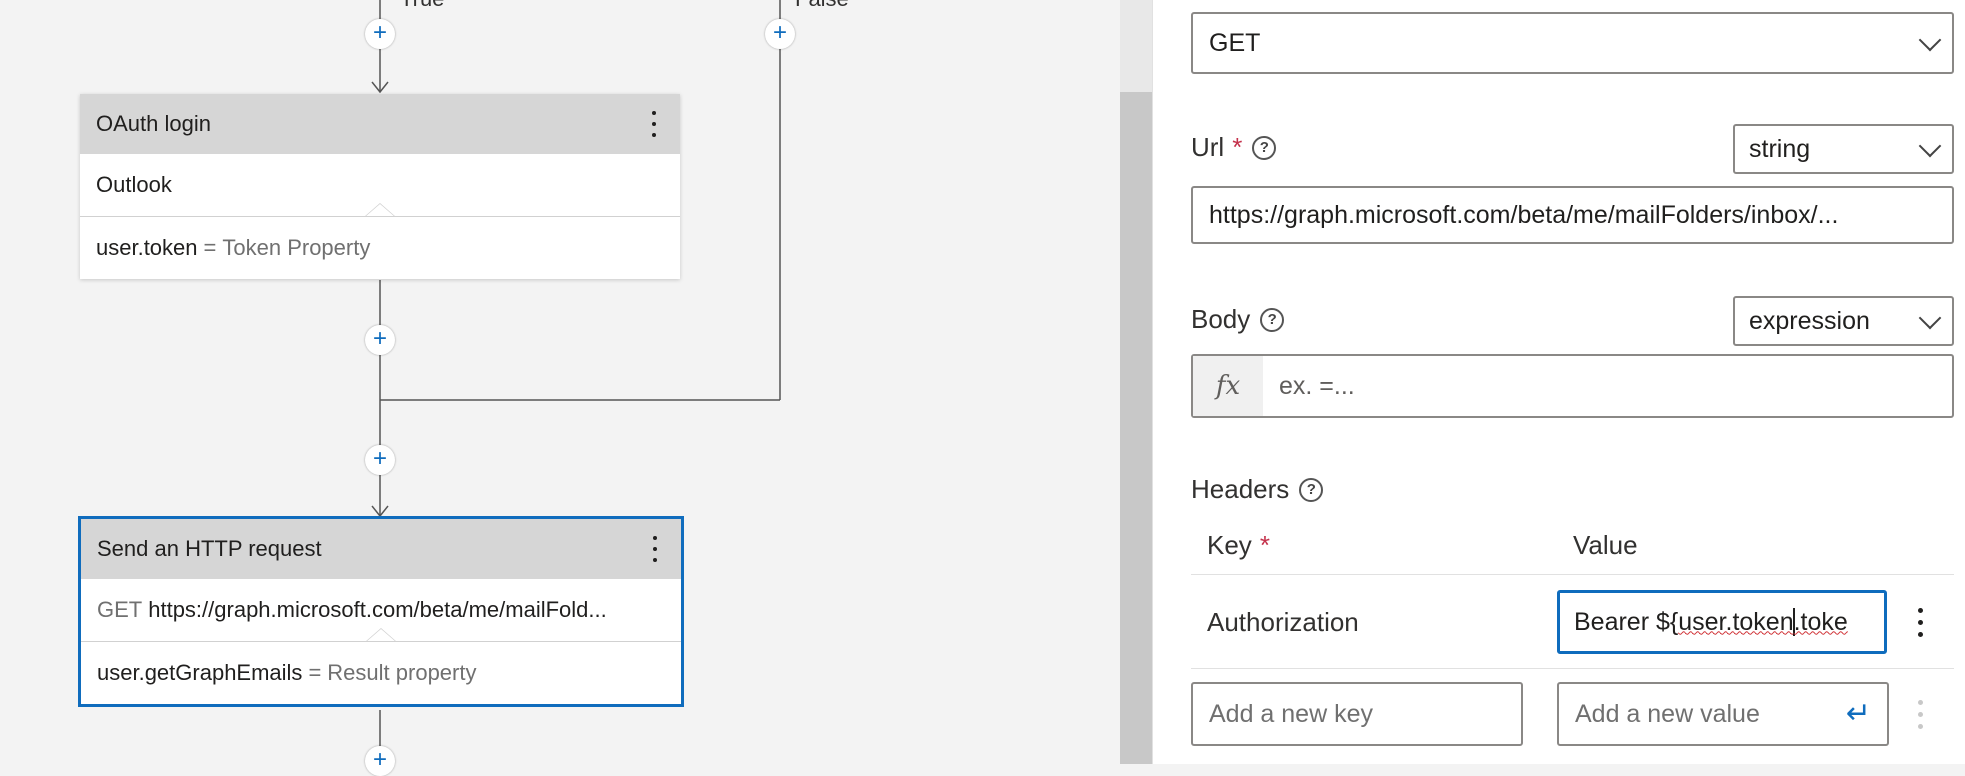  What do you see at coordinates (1858, 713) in the screenshot?
I see `enter-icon: ↵` at bounding box center [1858, 713].